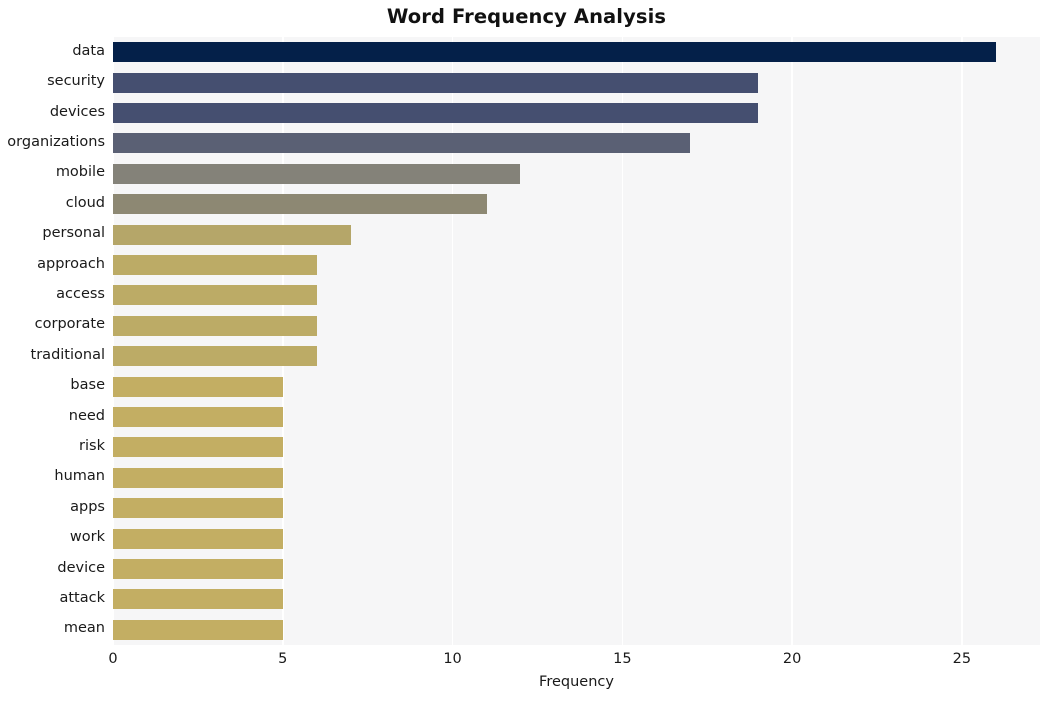  I want to click on bar-corporate, so click(215, 325).